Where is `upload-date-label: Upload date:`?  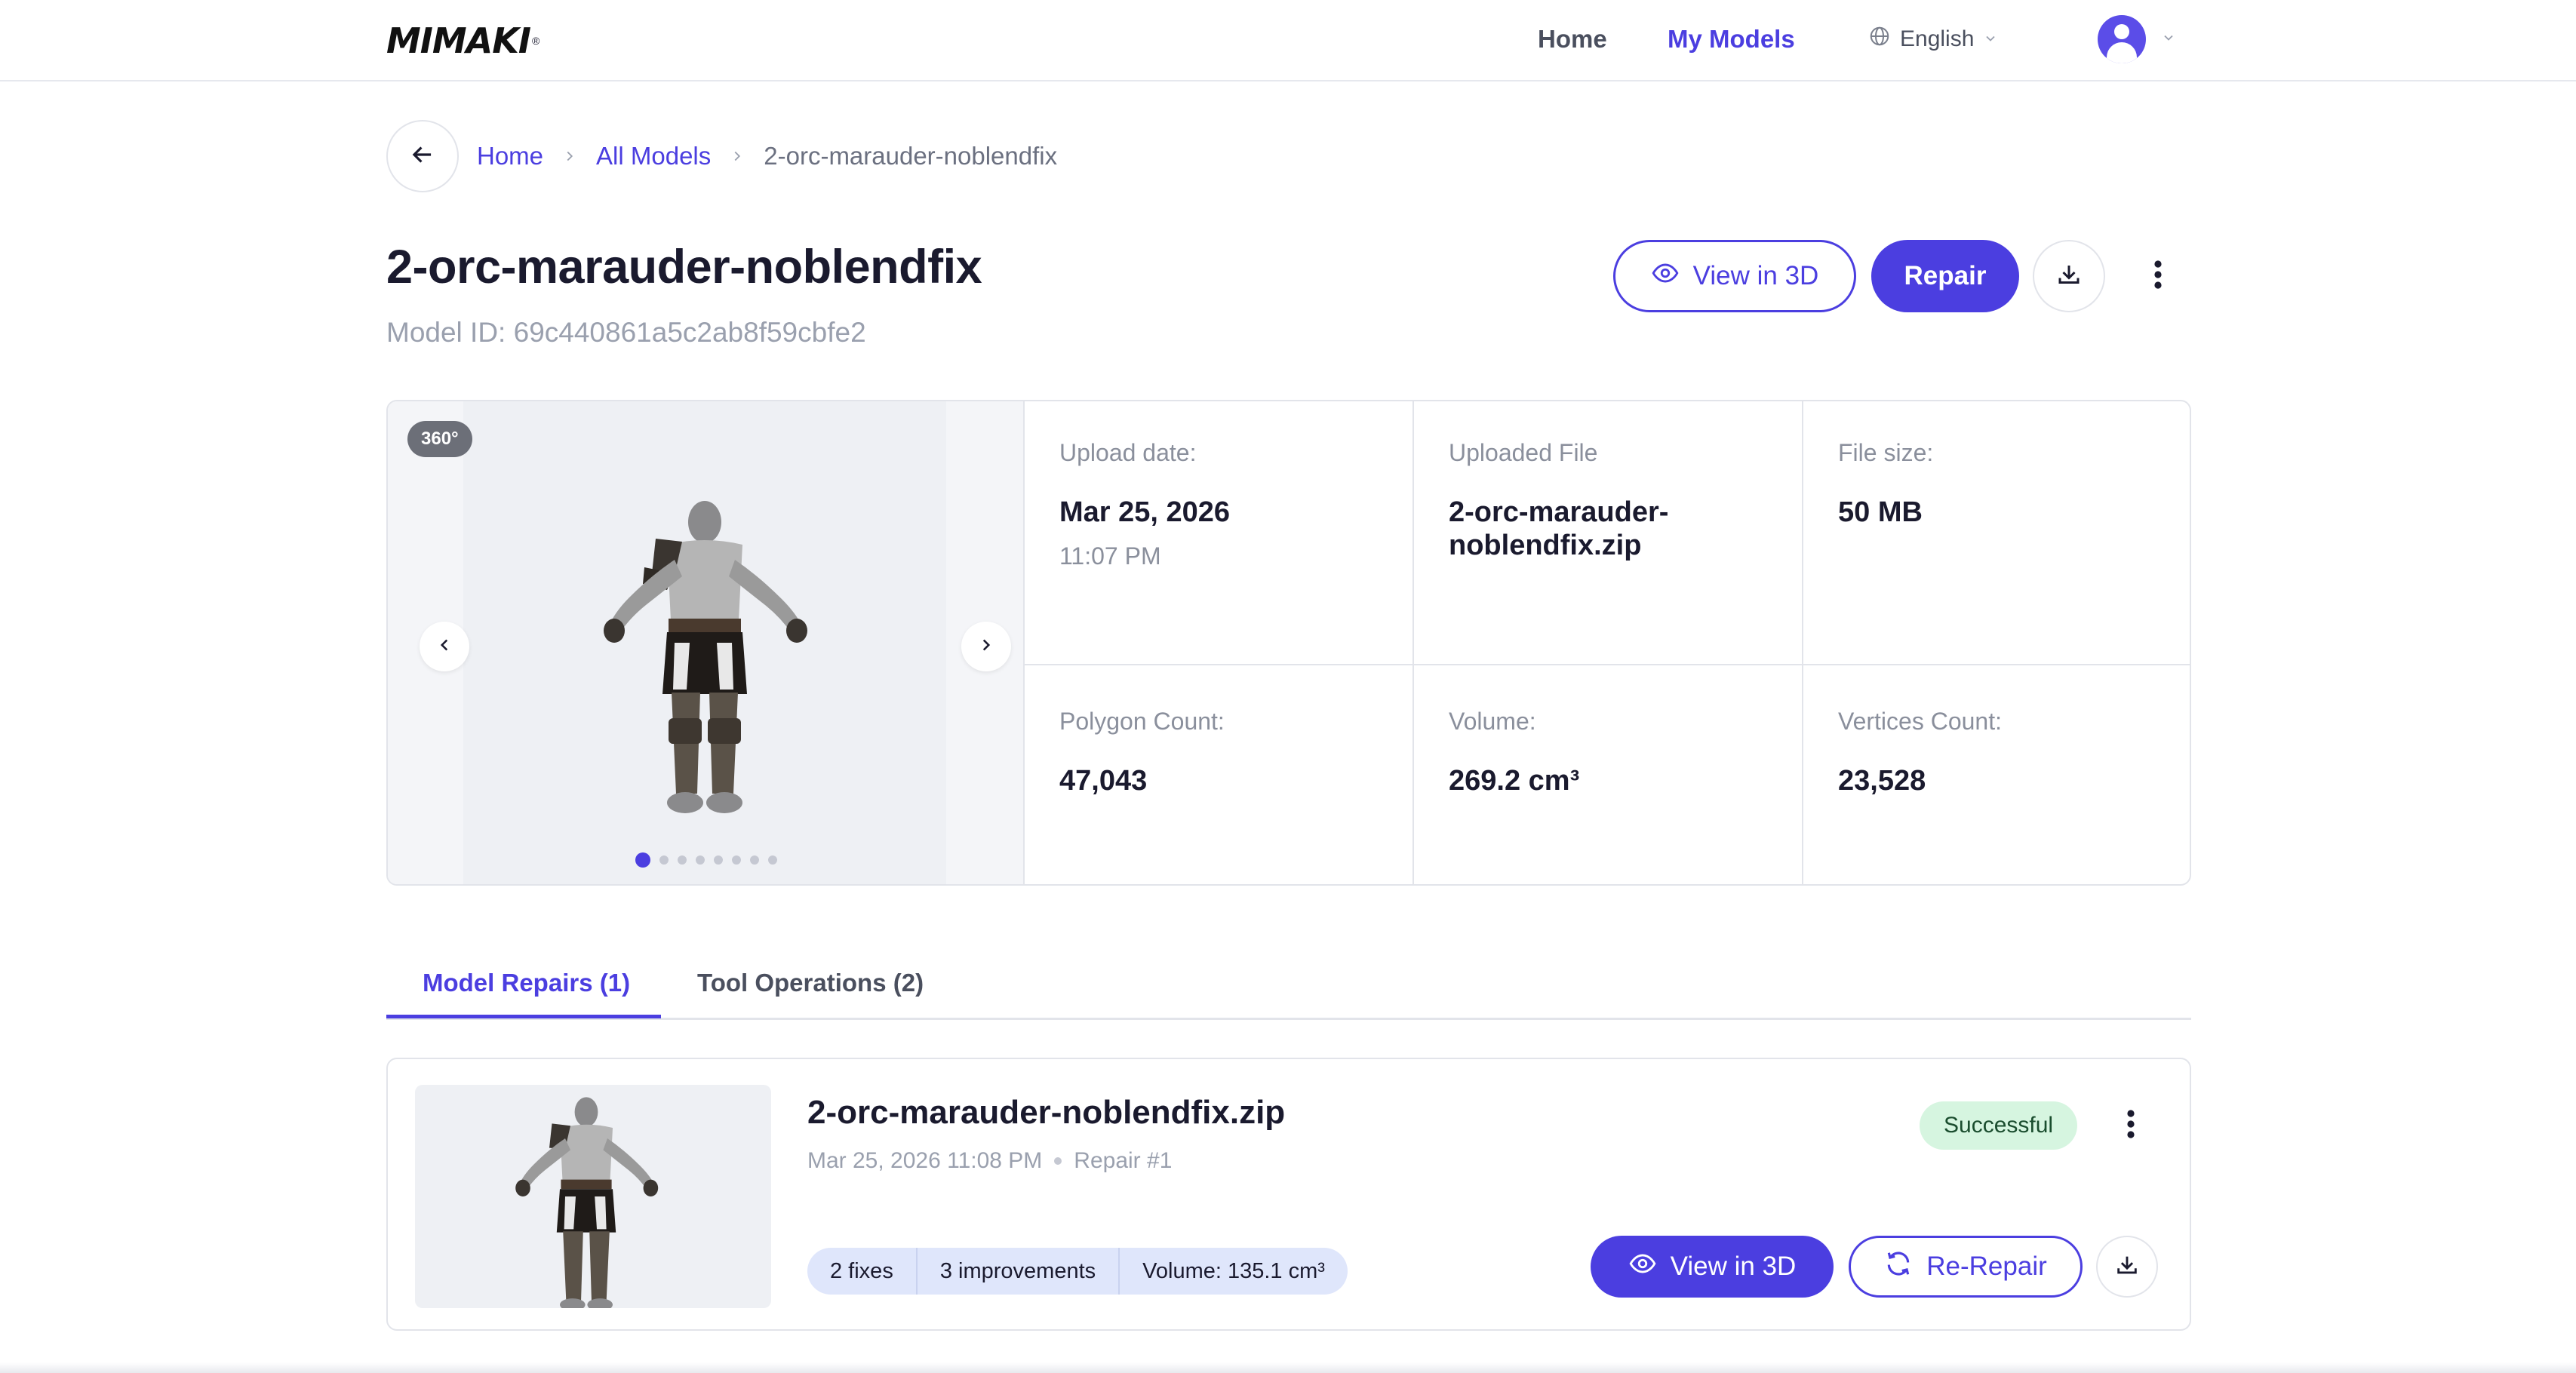 upload-date-label: Upload date: is located at coordinates (1128, 452).